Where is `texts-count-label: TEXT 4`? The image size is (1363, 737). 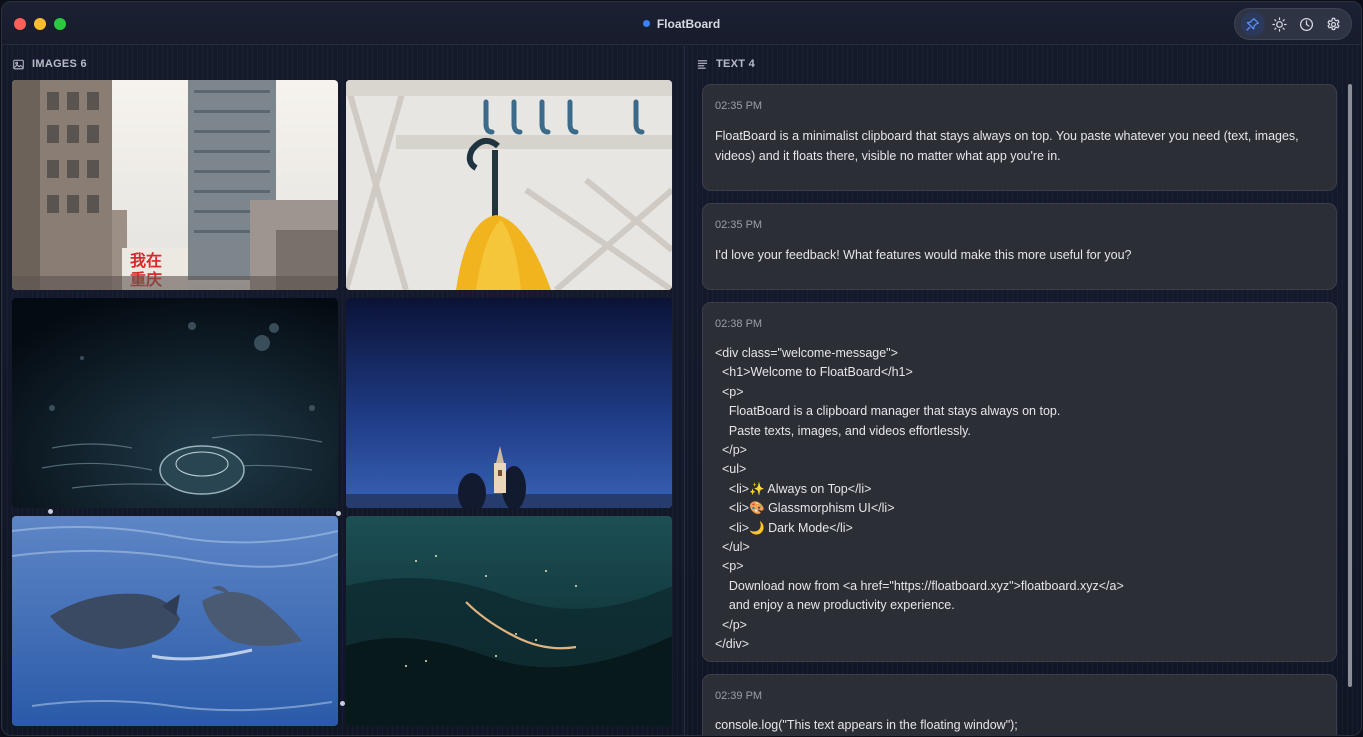
texts-count-label: TEXT 4 is located at coordinates (736, 64).